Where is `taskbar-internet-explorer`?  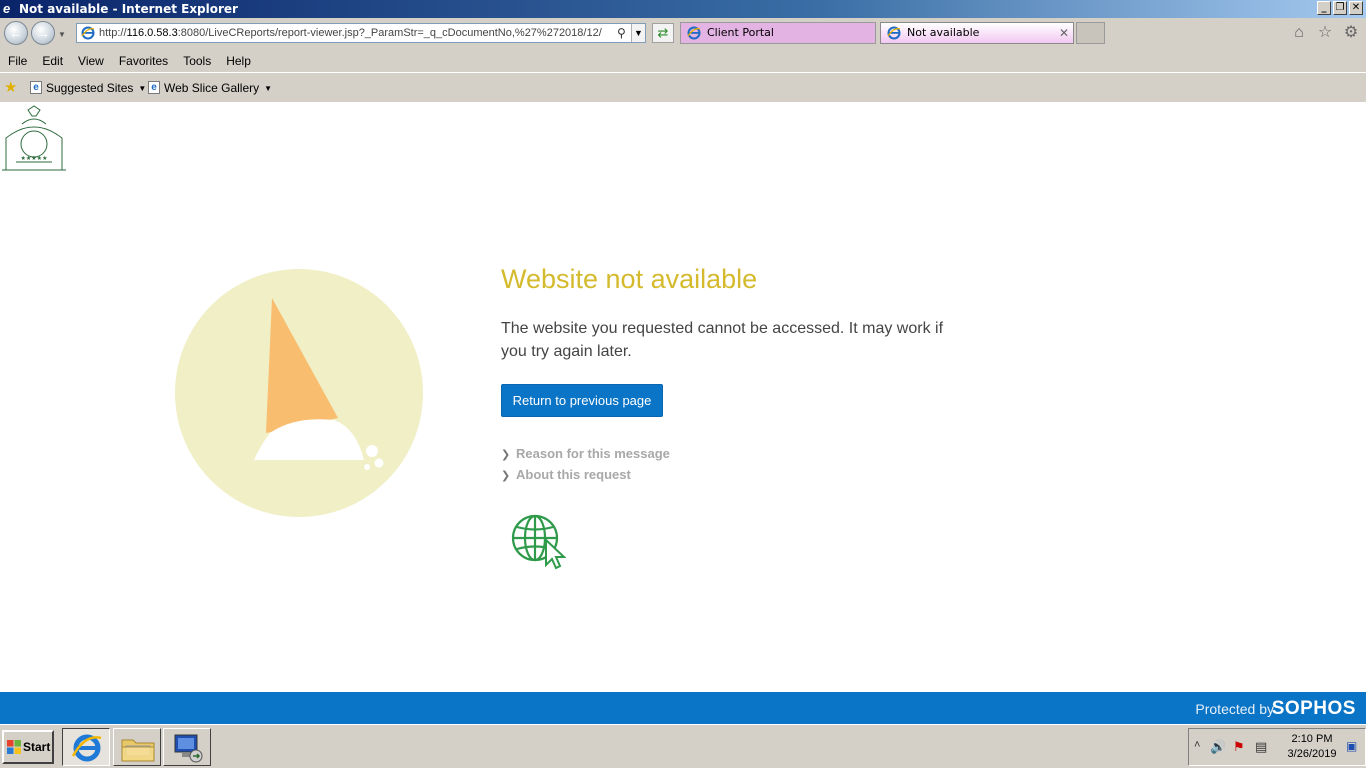
taskbar-internet-explorer is located at coordinates (86, 747).